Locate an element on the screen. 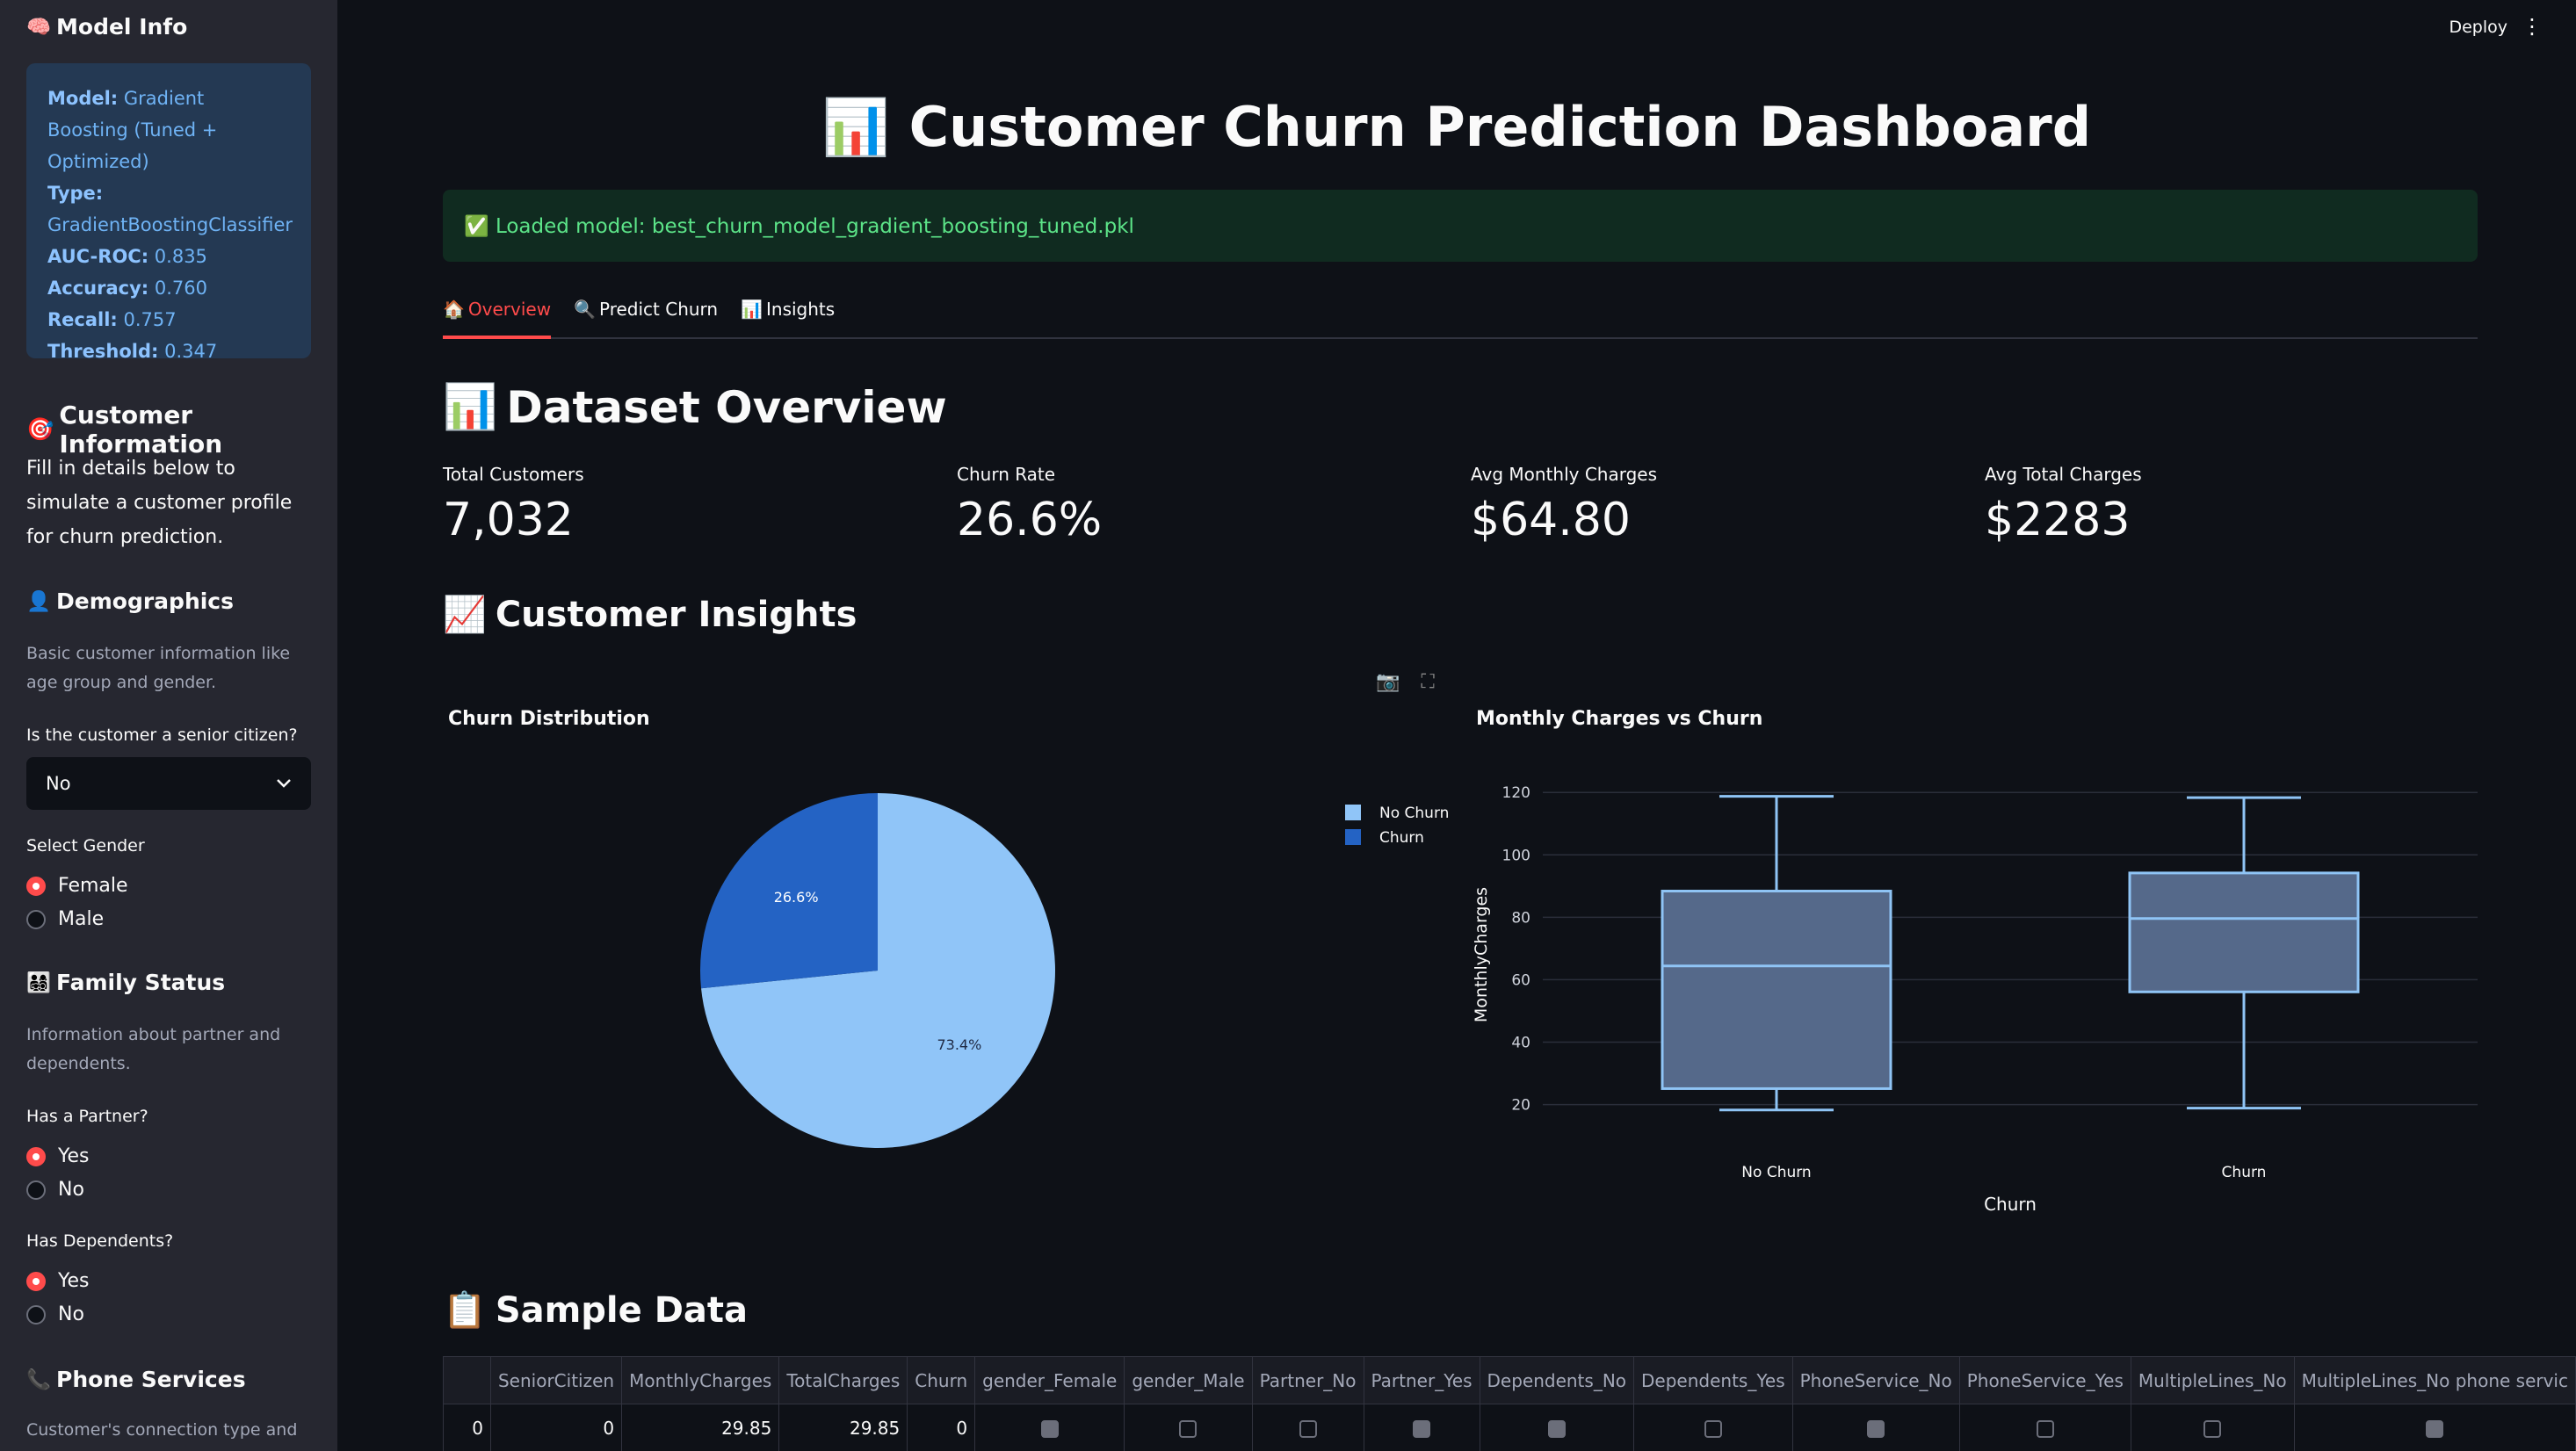 The image size is (2576, 1451). page-title-text: Customer Churn Prediction Dashboard is located at coordinates (1500, 127).